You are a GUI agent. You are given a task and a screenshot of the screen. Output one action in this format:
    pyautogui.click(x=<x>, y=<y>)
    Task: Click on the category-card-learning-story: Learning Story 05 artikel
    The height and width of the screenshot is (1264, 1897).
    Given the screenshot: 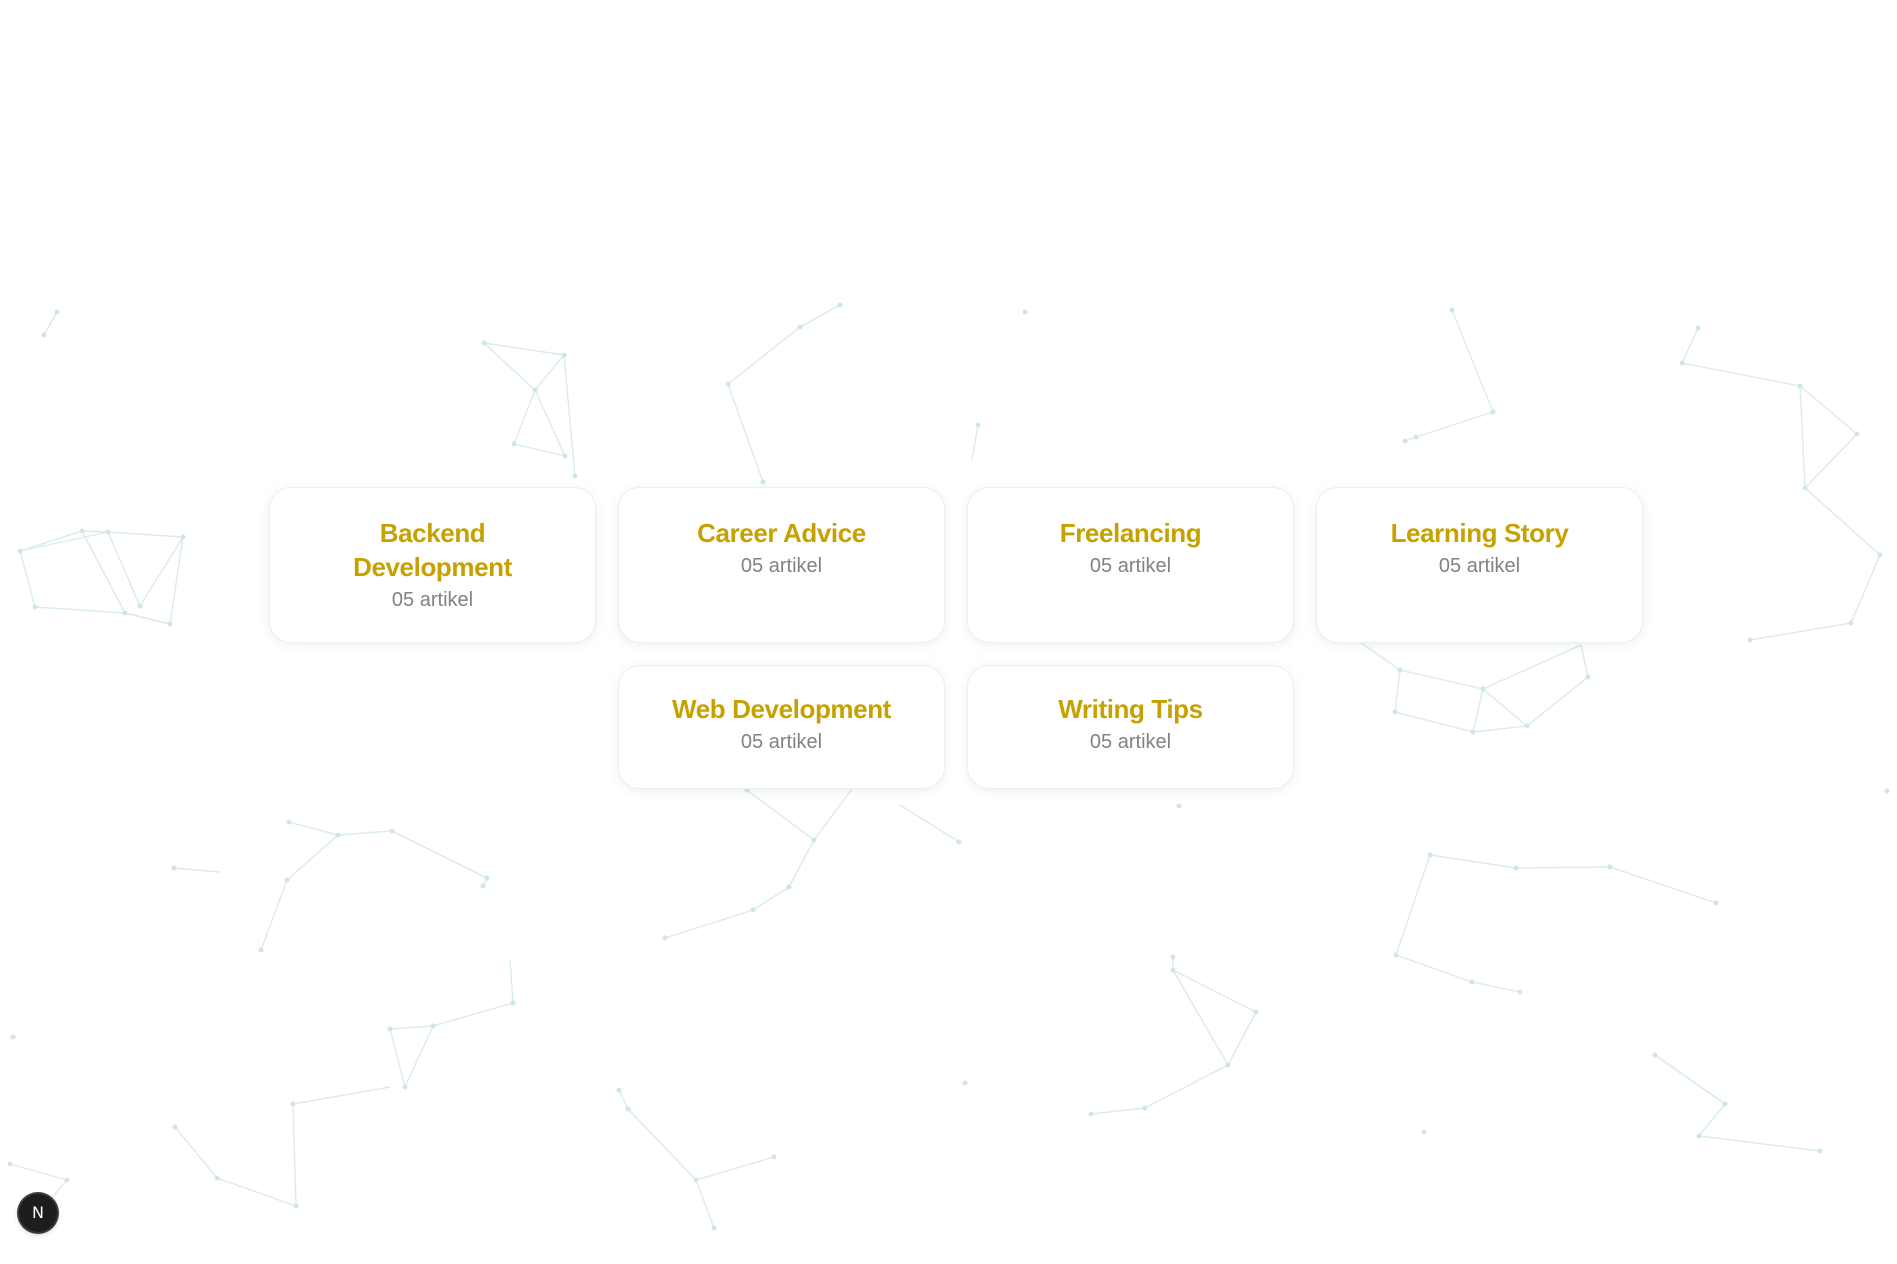 What is the action you would take?
    pyautogui.click(x=1479, y=565)
    